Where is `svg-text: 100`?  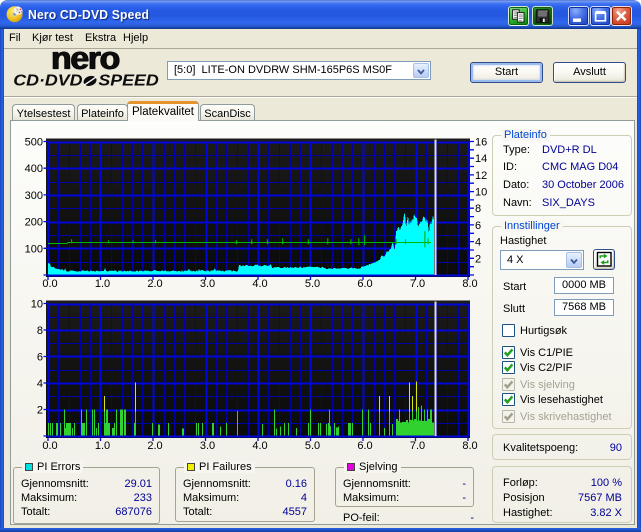 svg-text: 100 is located at coordinates (34, 249).